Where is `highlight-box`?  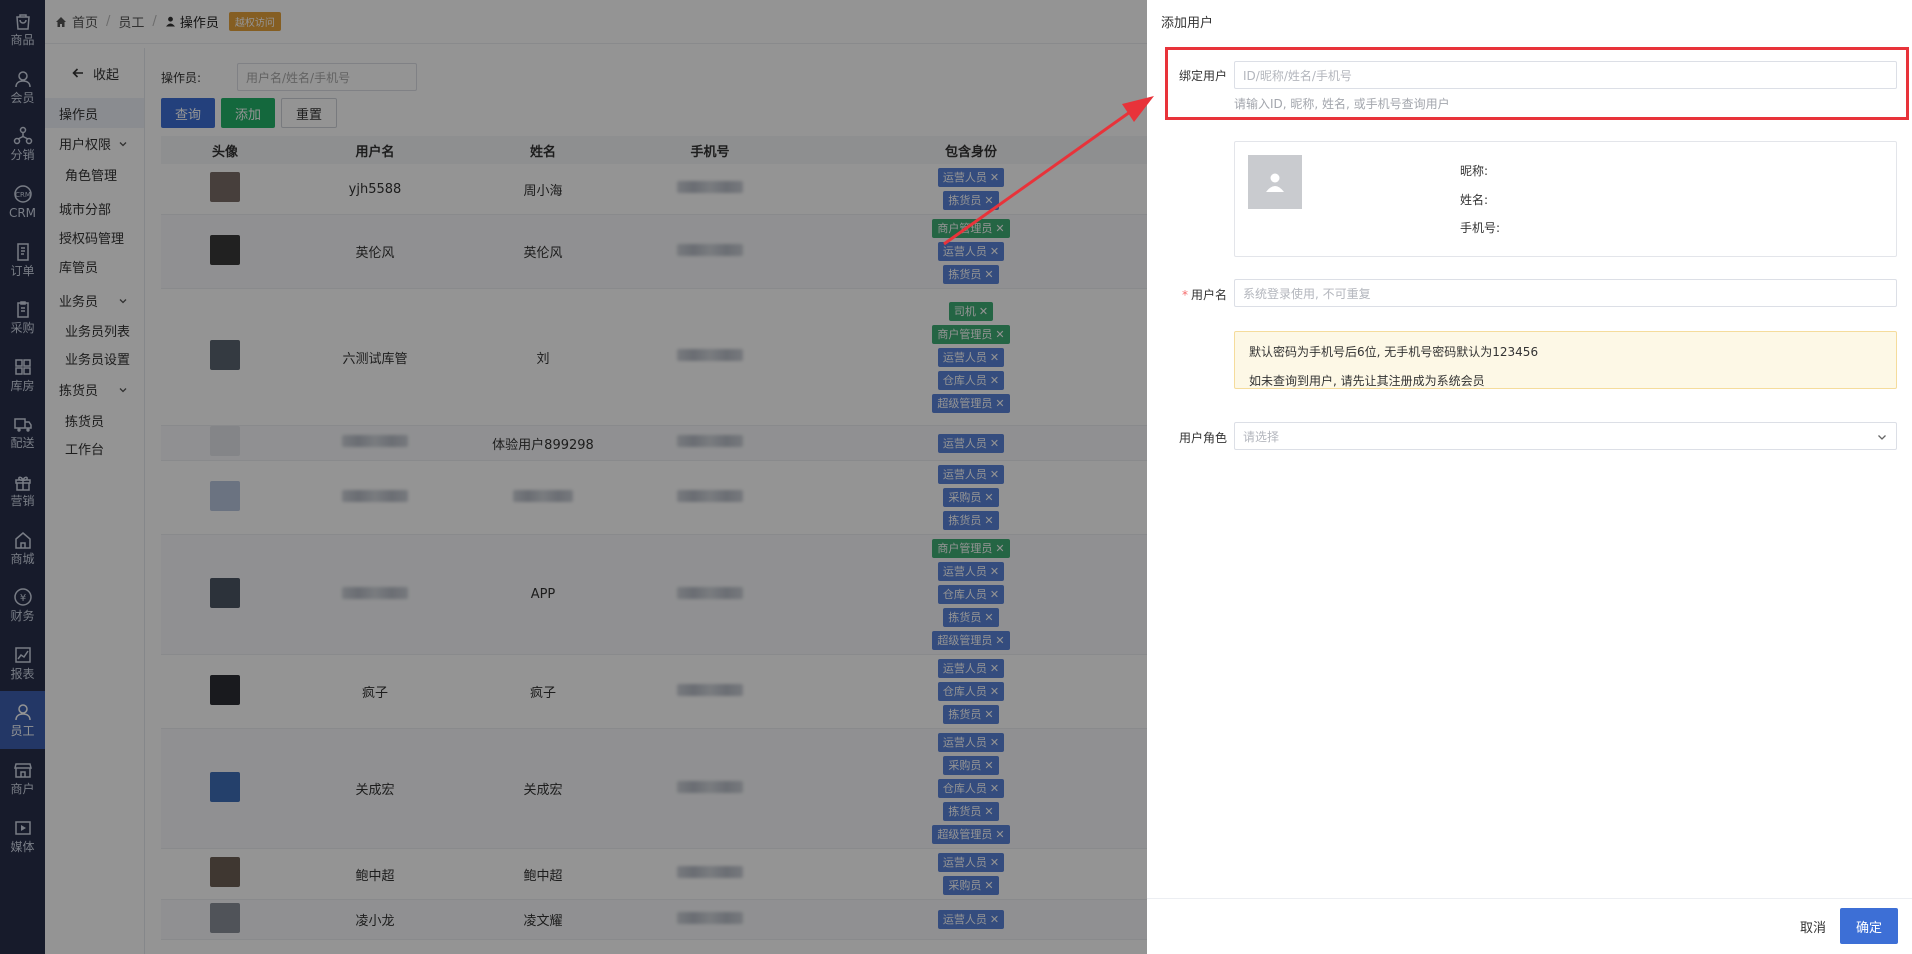 highlight-box is located at coordinates (1537, 83).